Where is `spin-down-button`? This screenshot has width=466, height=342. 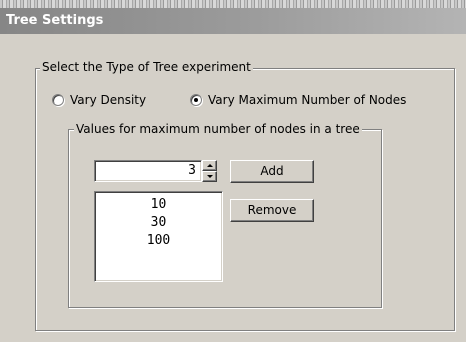 spin-down-button is located at coordinates (209, 176).